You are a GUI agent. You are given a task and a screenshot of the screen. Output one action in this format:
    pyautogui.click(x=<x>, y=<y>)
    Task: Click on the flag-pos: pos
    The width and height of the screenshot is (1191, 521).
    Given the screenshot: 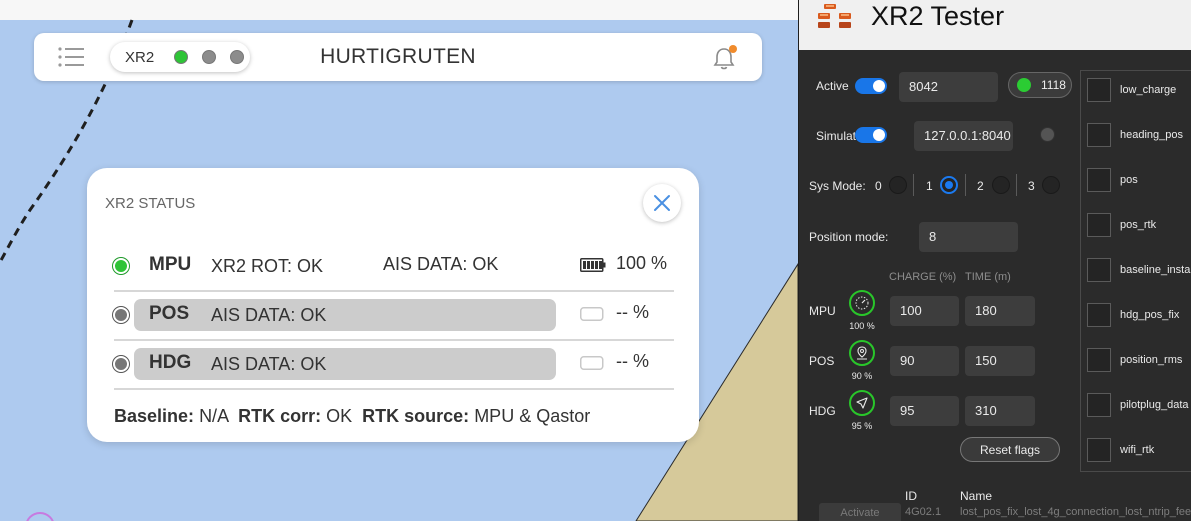 What is the action you would take?
    pyautogui.click(x=1139, y=181)
    